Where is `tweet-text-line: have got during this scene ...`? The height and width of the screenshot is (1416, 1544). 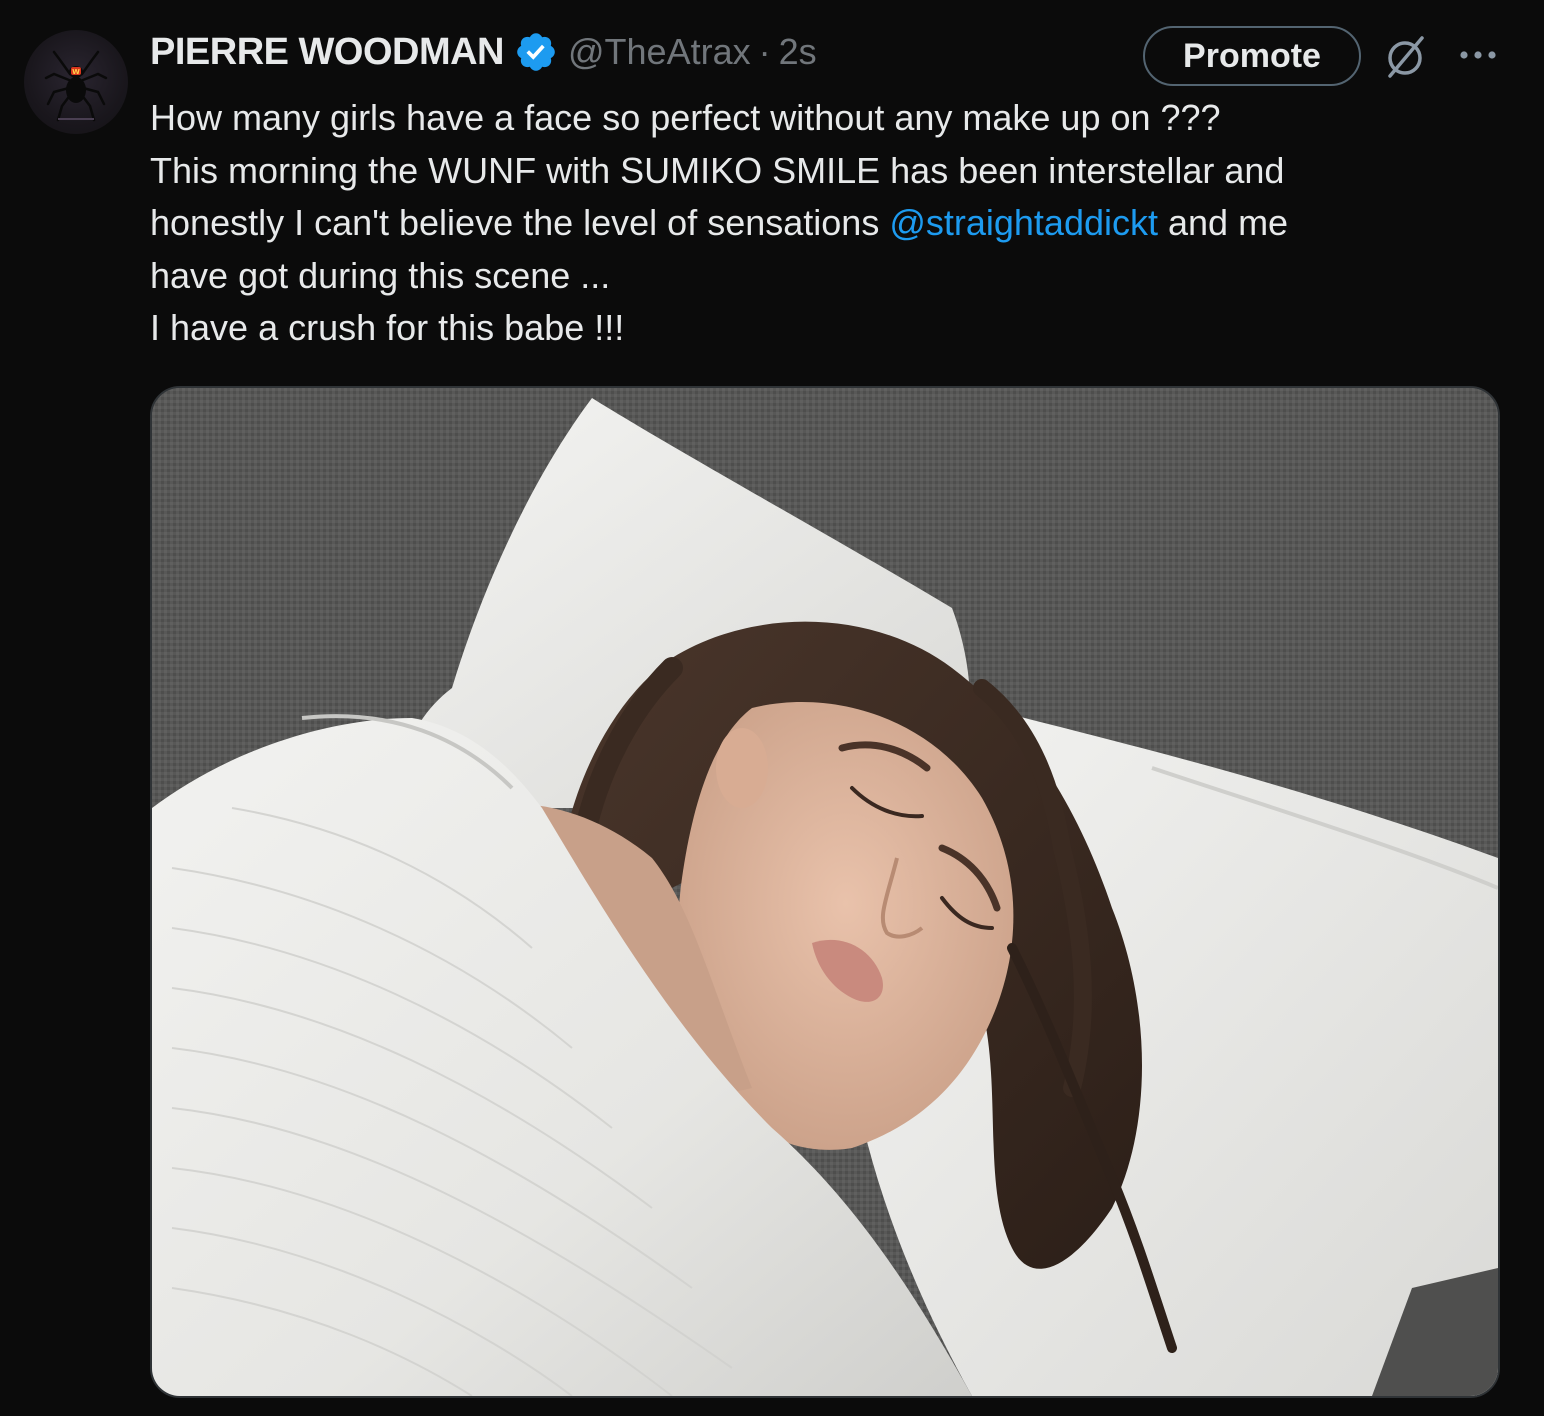 tweet-text-line: have got during this scene ... is located at coordinates (380, 275).